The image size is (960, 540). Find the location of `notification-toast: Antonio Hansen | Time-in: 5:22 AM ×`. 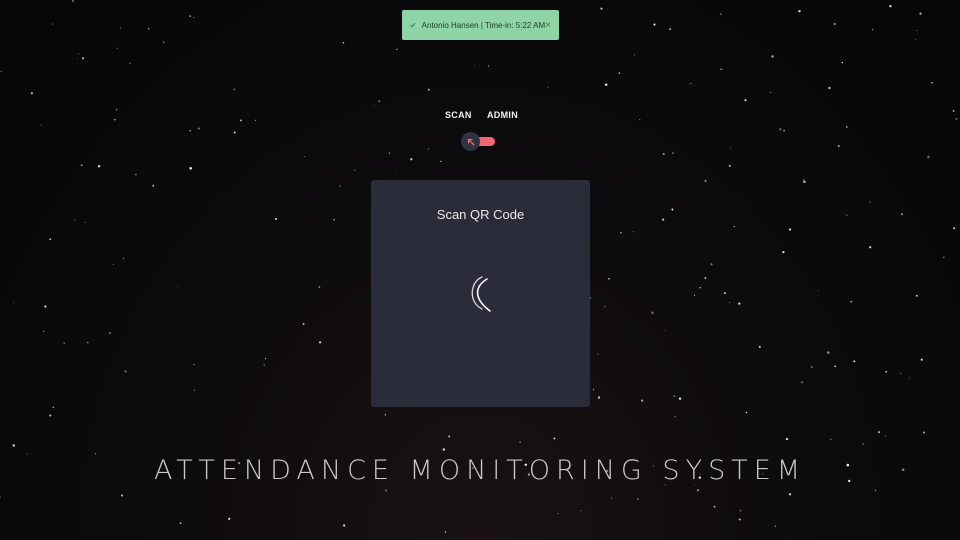

notification-toast: Antonio Hansen | Time-in: 5:22 AM × is located at coordinates (480, 25).